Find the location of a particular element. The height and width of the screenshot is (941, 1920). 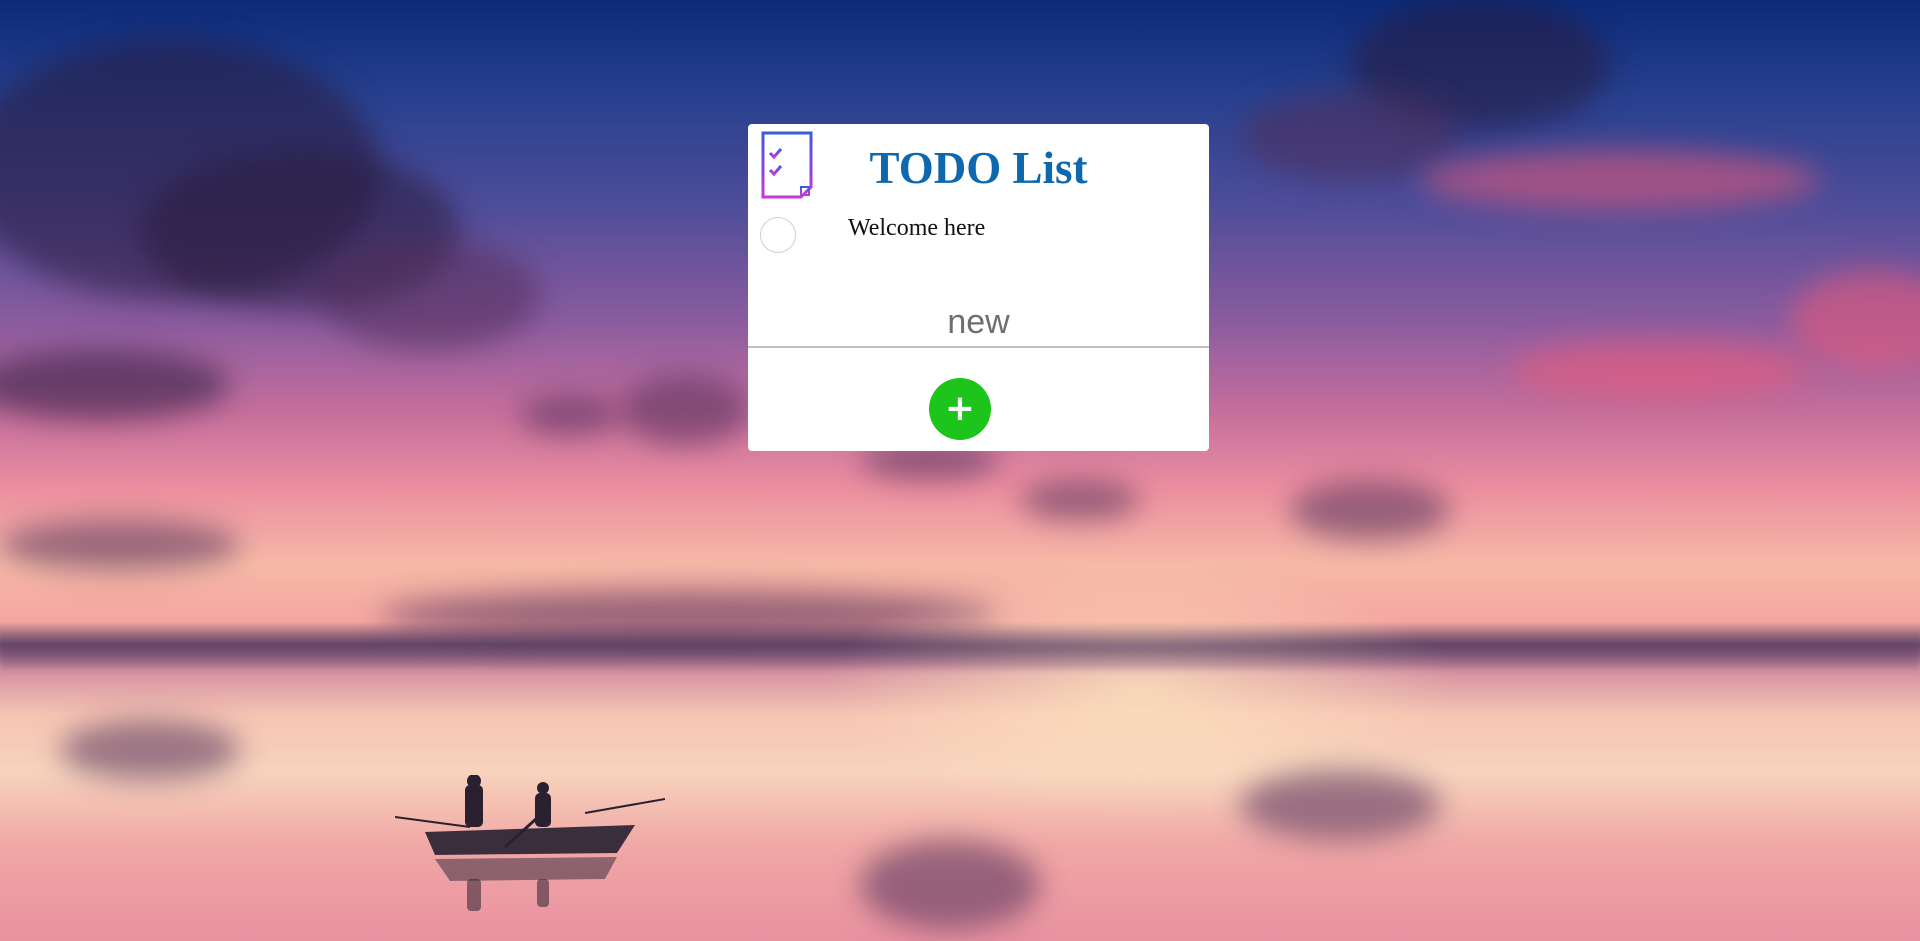

new-todo-input is located at coordinates (978, 323).